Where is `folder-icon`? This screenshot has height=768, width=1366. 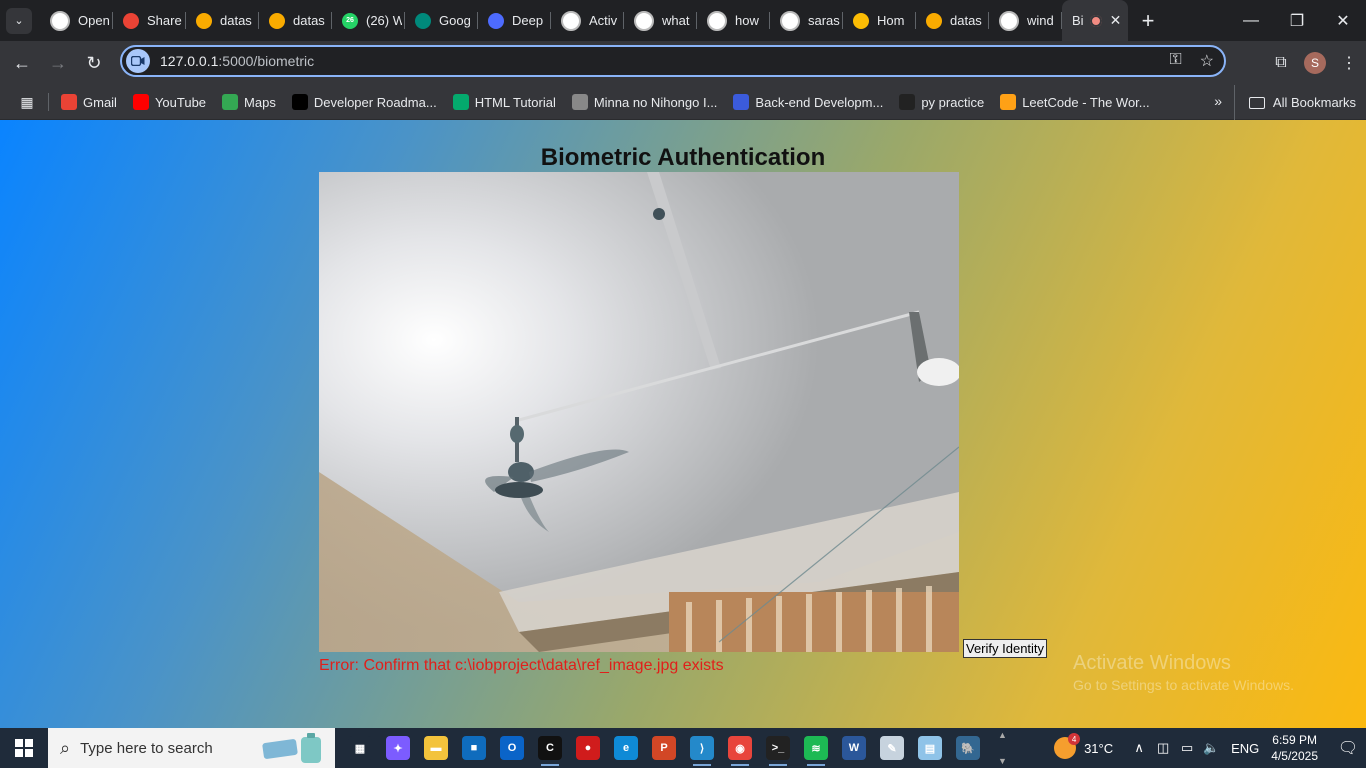
folder-icon is located at coordinates (1256, 102).